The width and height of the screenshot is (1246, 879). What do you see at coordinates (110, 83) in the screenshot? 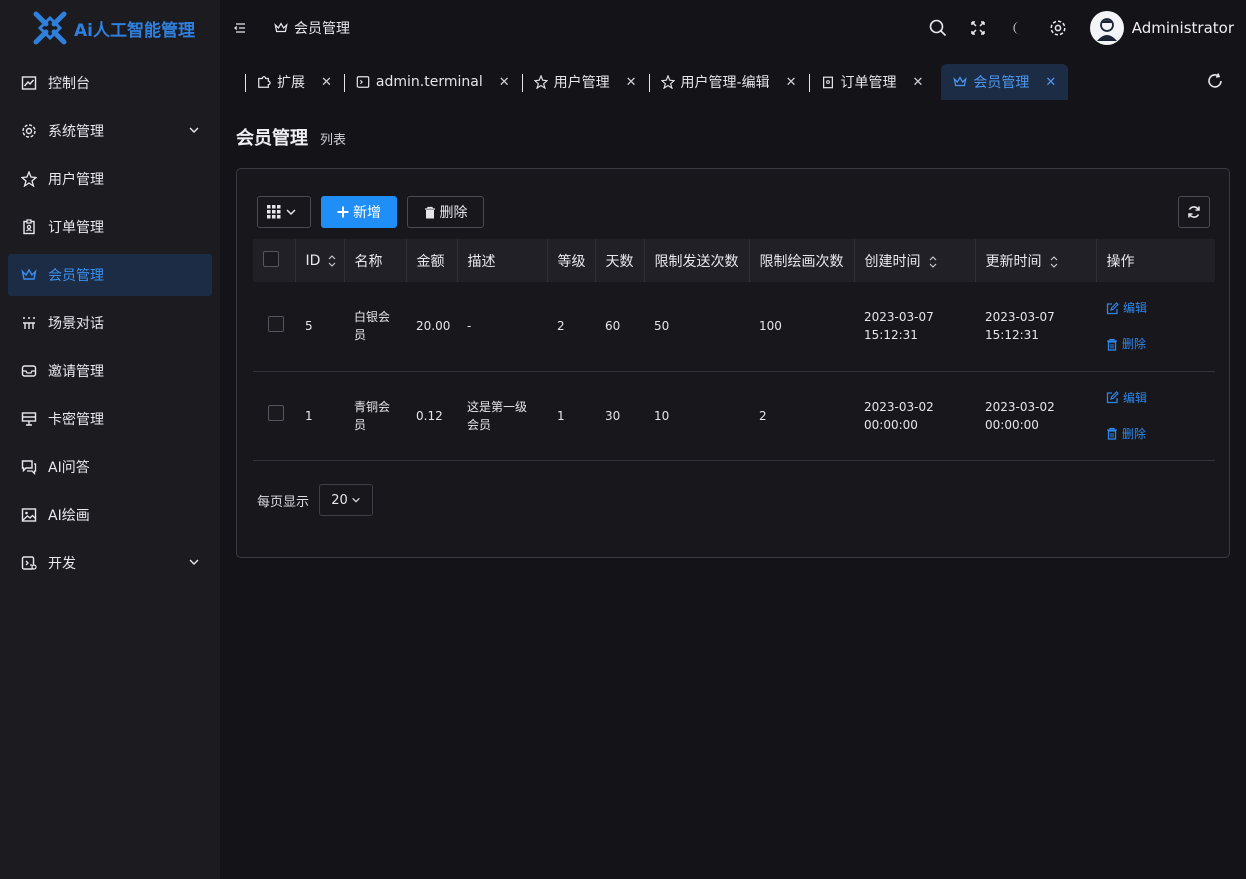
I see `sidebar-item-dashboard: 控制台` at bounding box center [110, 83].